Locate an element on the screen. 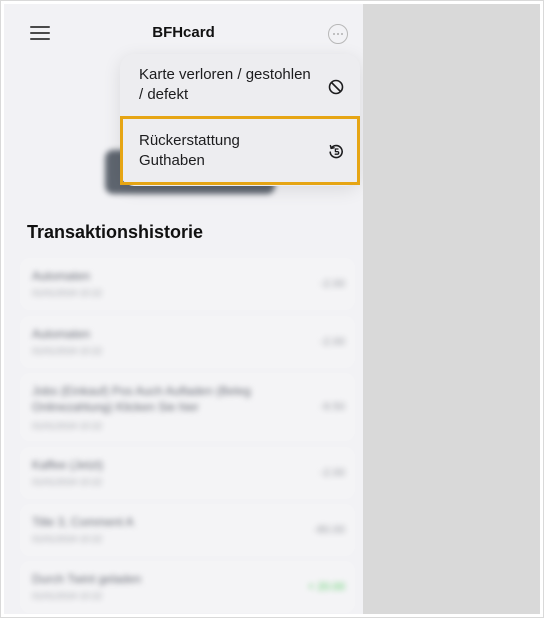 The height and width of the screenshot is (618, 544). transaction-amount: + 20.00 is located at coordinates (326, 587).